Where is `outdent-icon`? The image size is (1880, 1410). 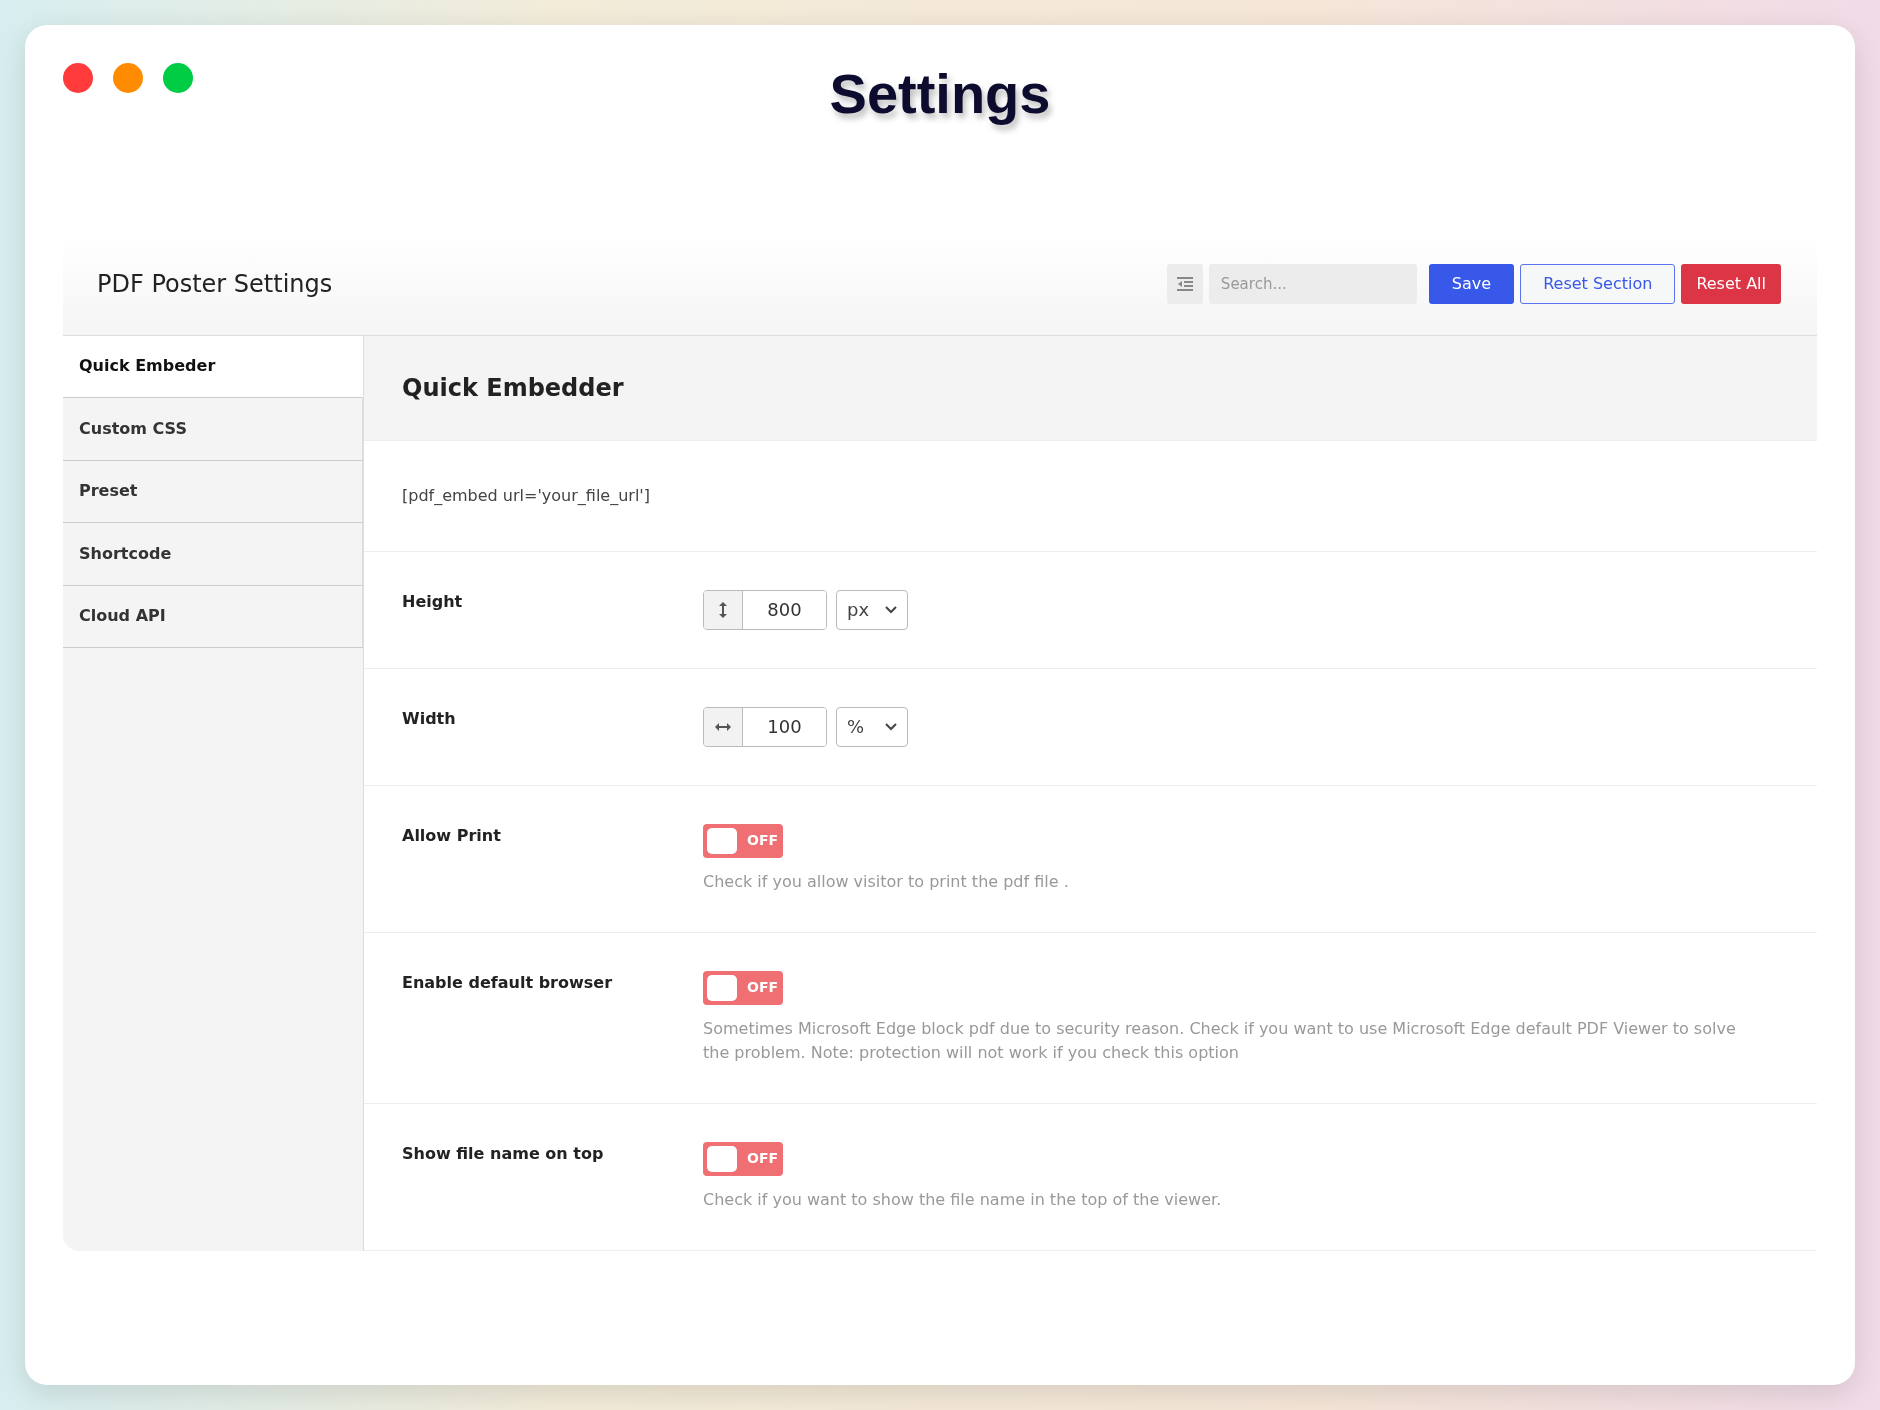
outdent-icon is located at coordinates (1184, 283).